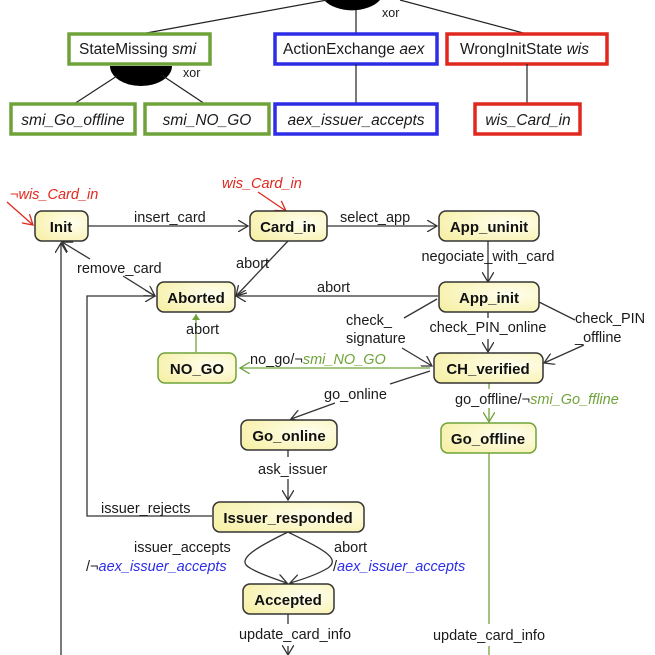 Image resolution: width=655 pixels, height=655 pixels. I want to click on state-label: App_init, so click(489, 298).